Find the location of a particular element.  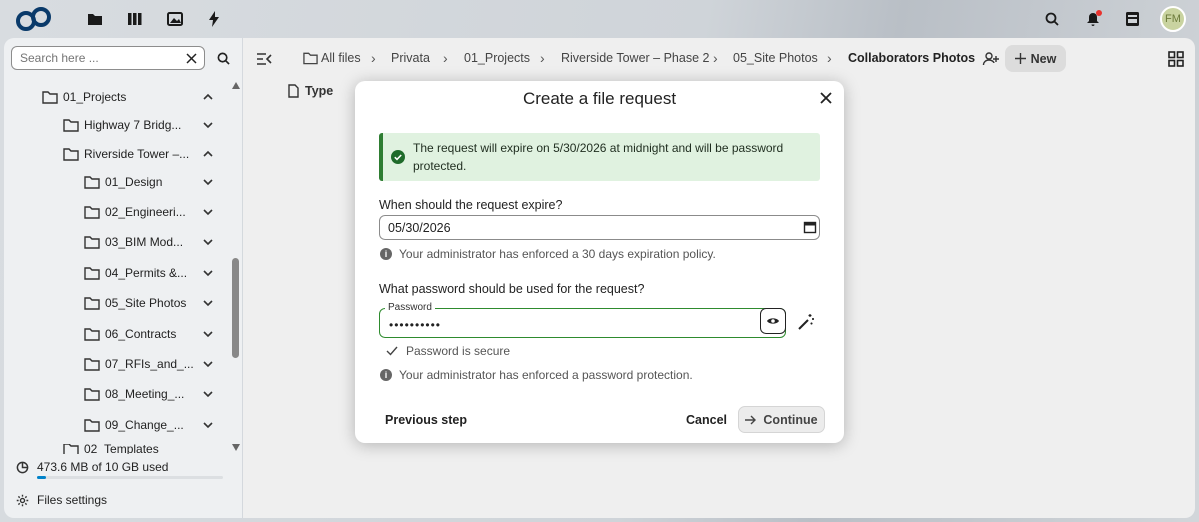

continue-label: Continue is located at coordinates (790, 419).